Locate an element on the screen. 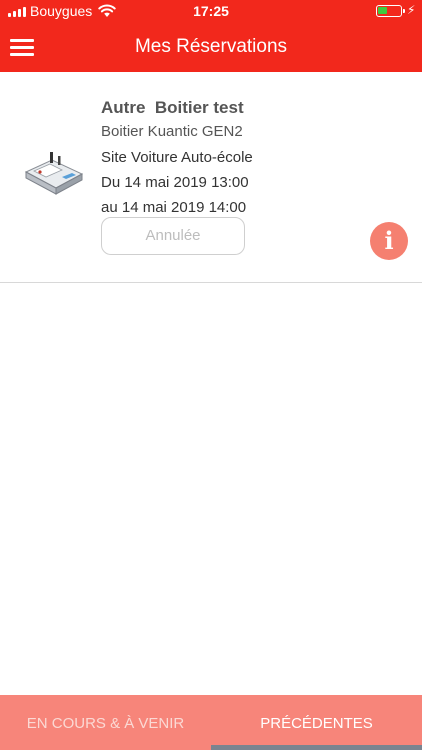 This screenshot has height=752, width=422. status-bar: Bouygues 17:25 ⚡ is located at coordinates (211, 12).